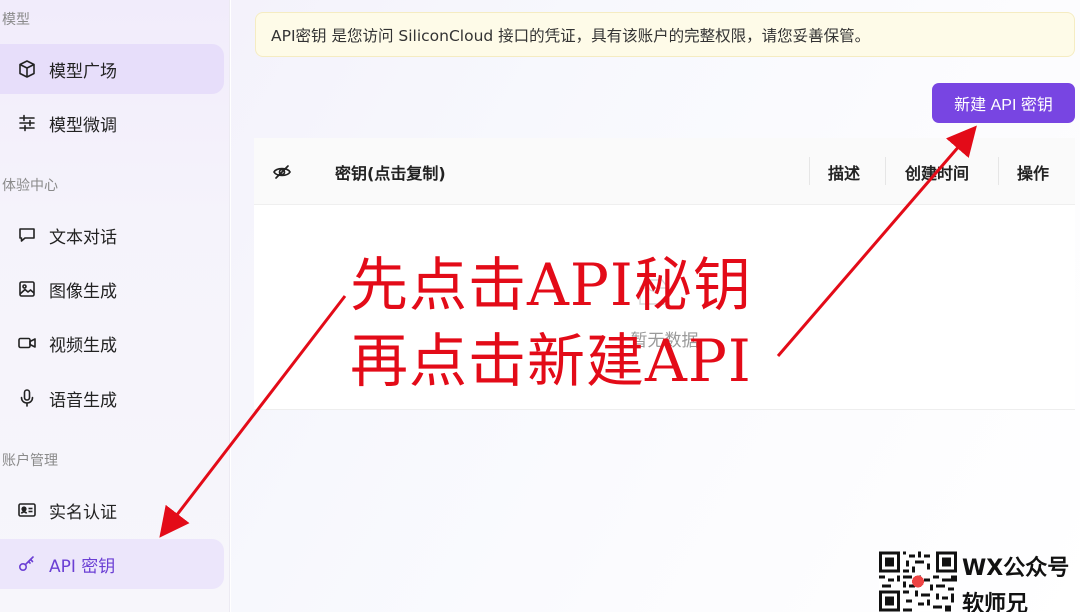  I want to click on watermark-line1: WX公众号, so click(1016, 568).